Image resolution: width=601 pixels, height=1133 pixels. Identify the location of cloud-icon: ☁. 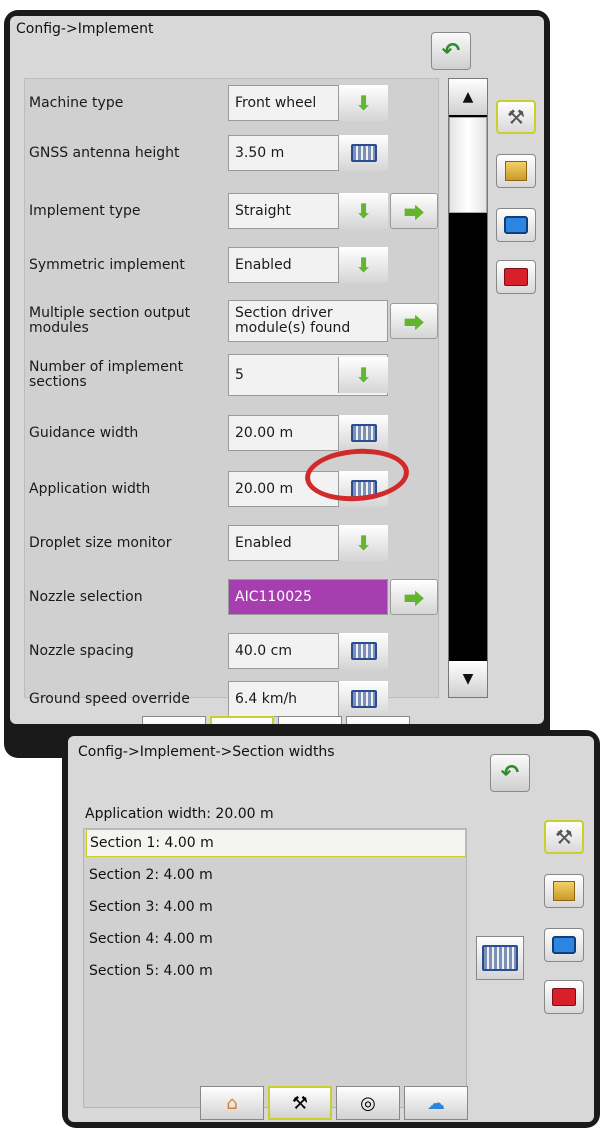
(436, 1103).